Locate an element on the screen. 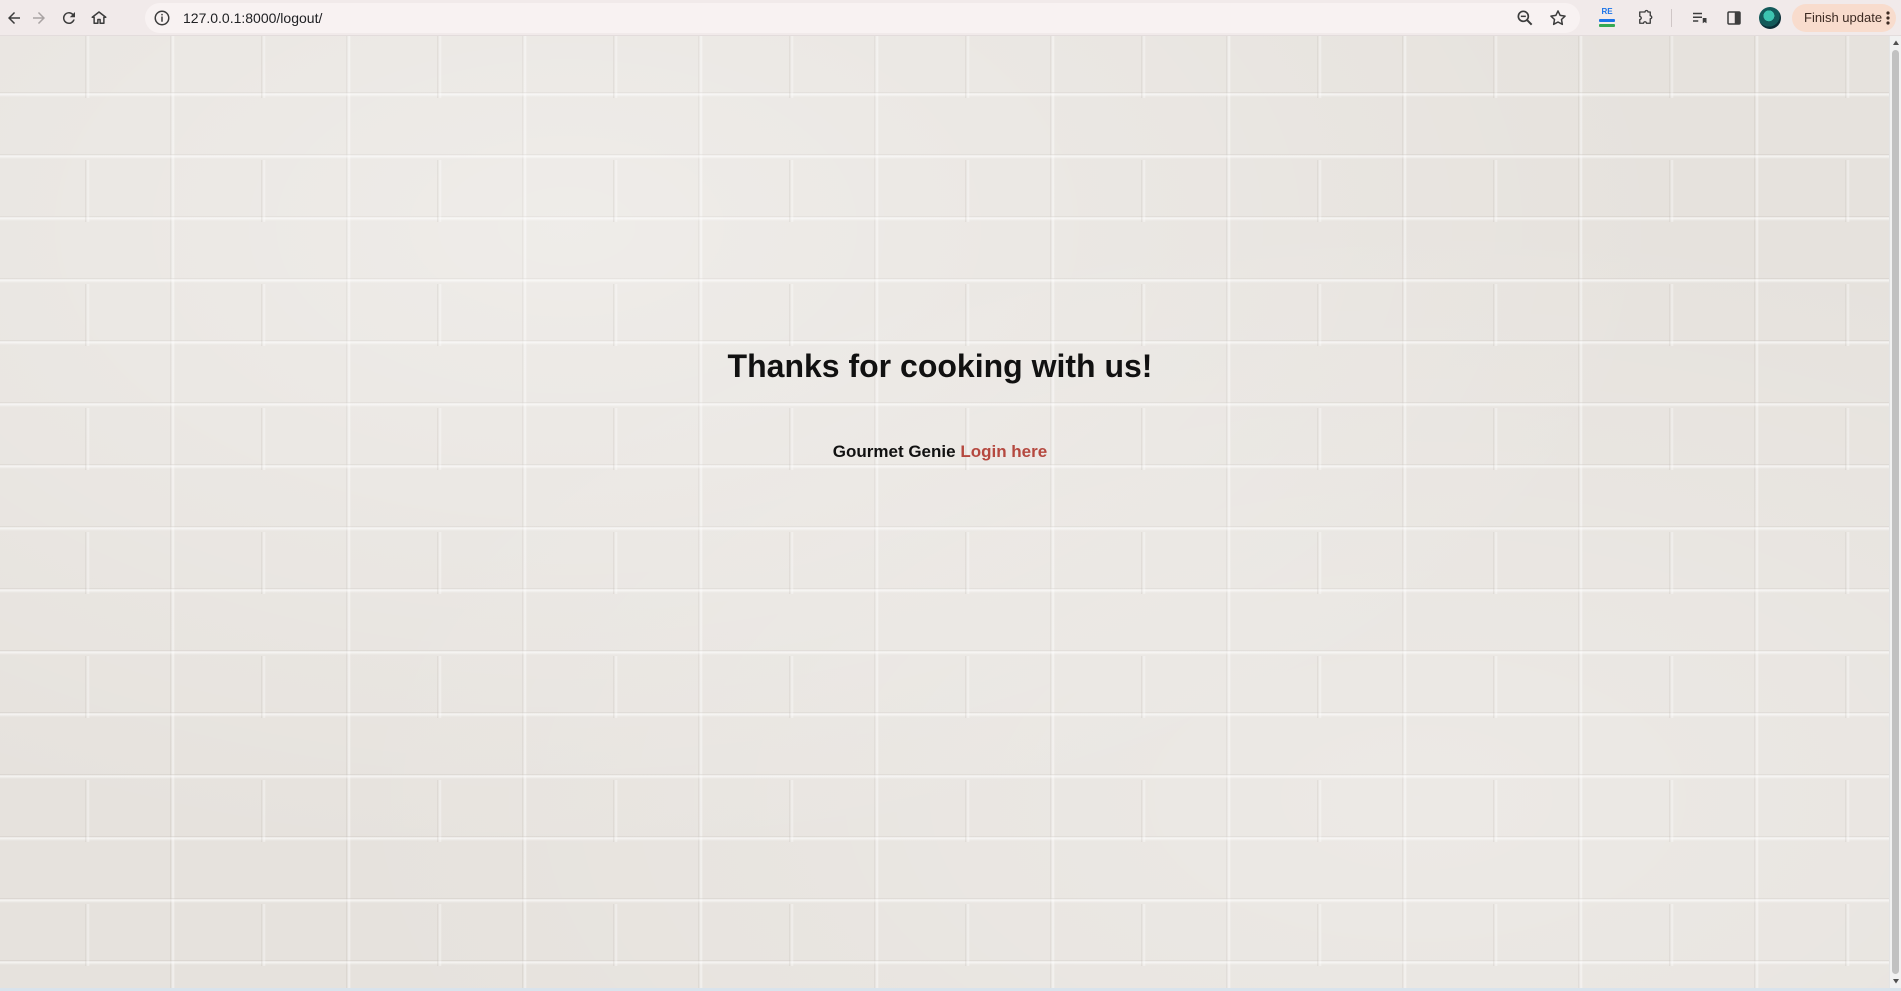 The width and height of the screenshot is (1901, 991). brand-name: Gourmet Genie is located at coordinates (894, 451).